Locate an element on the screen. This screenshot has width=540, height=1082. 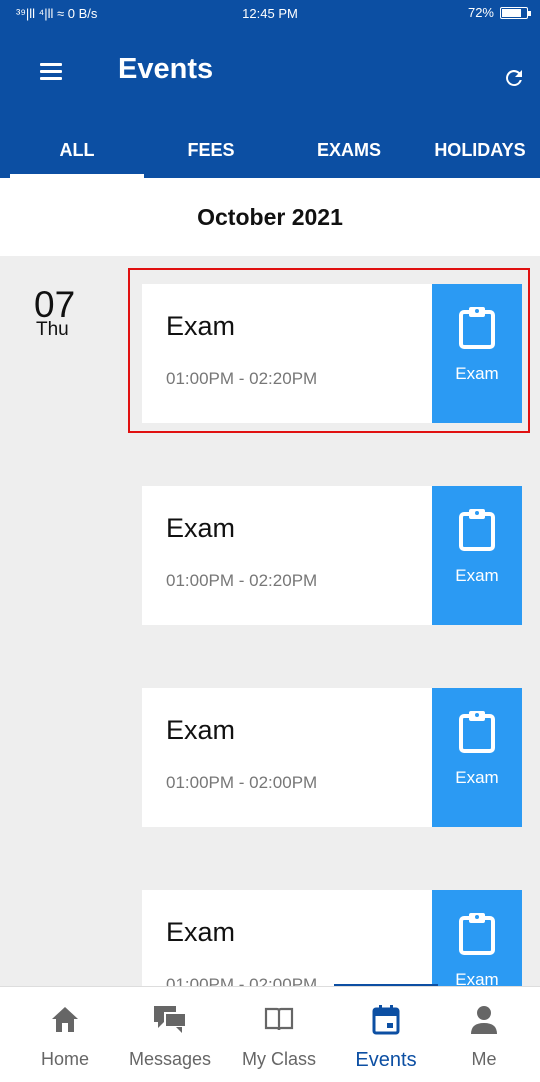
home-icon is located at coordinates (65, 1019).